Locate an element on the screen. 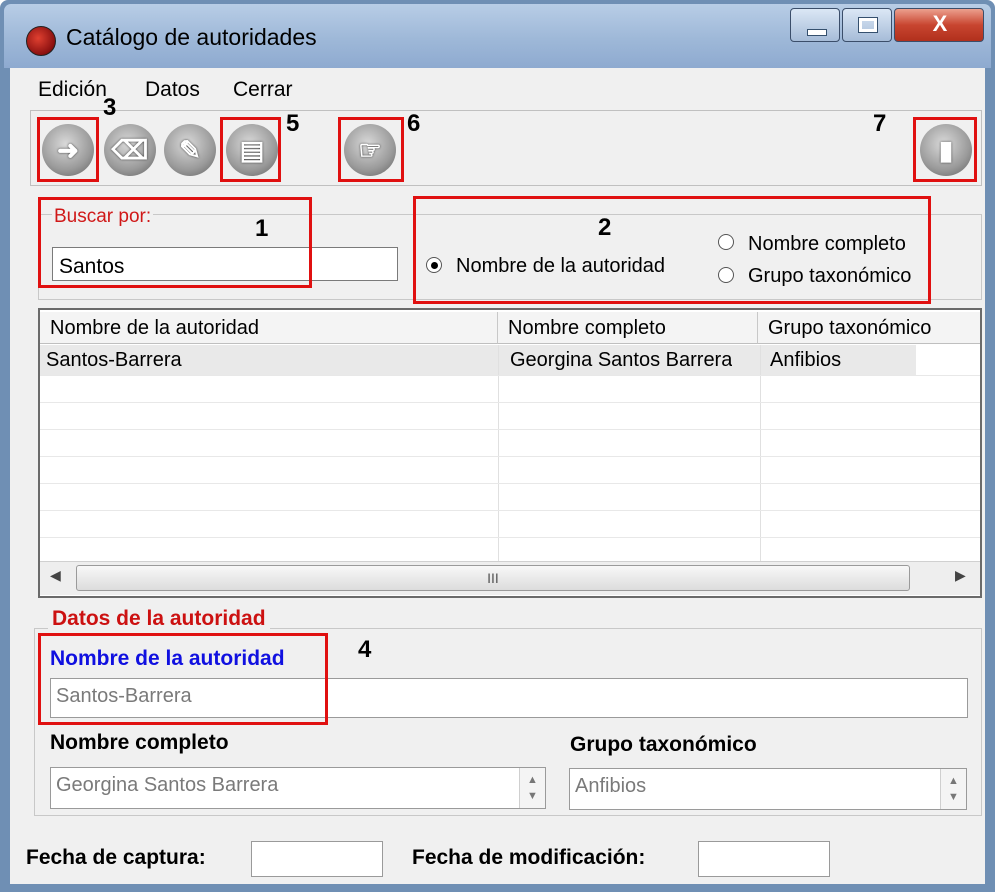  app-ladybug-icon is located at coordinates (41, 41).